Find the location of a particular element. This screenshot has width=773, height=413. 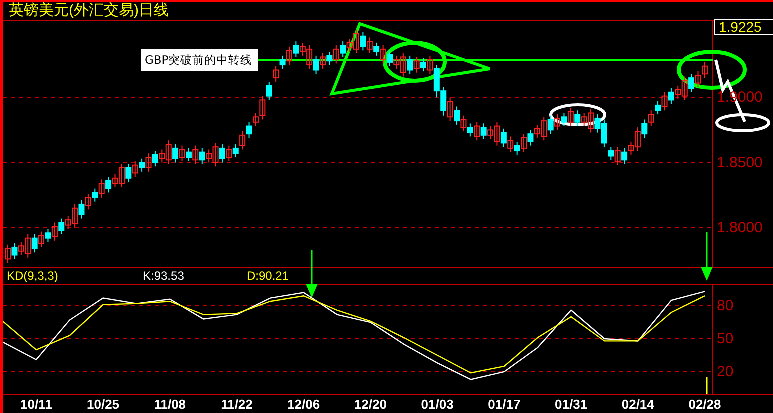

indicator-name: KD(9,3,3) is located at coordinates (33, 276).